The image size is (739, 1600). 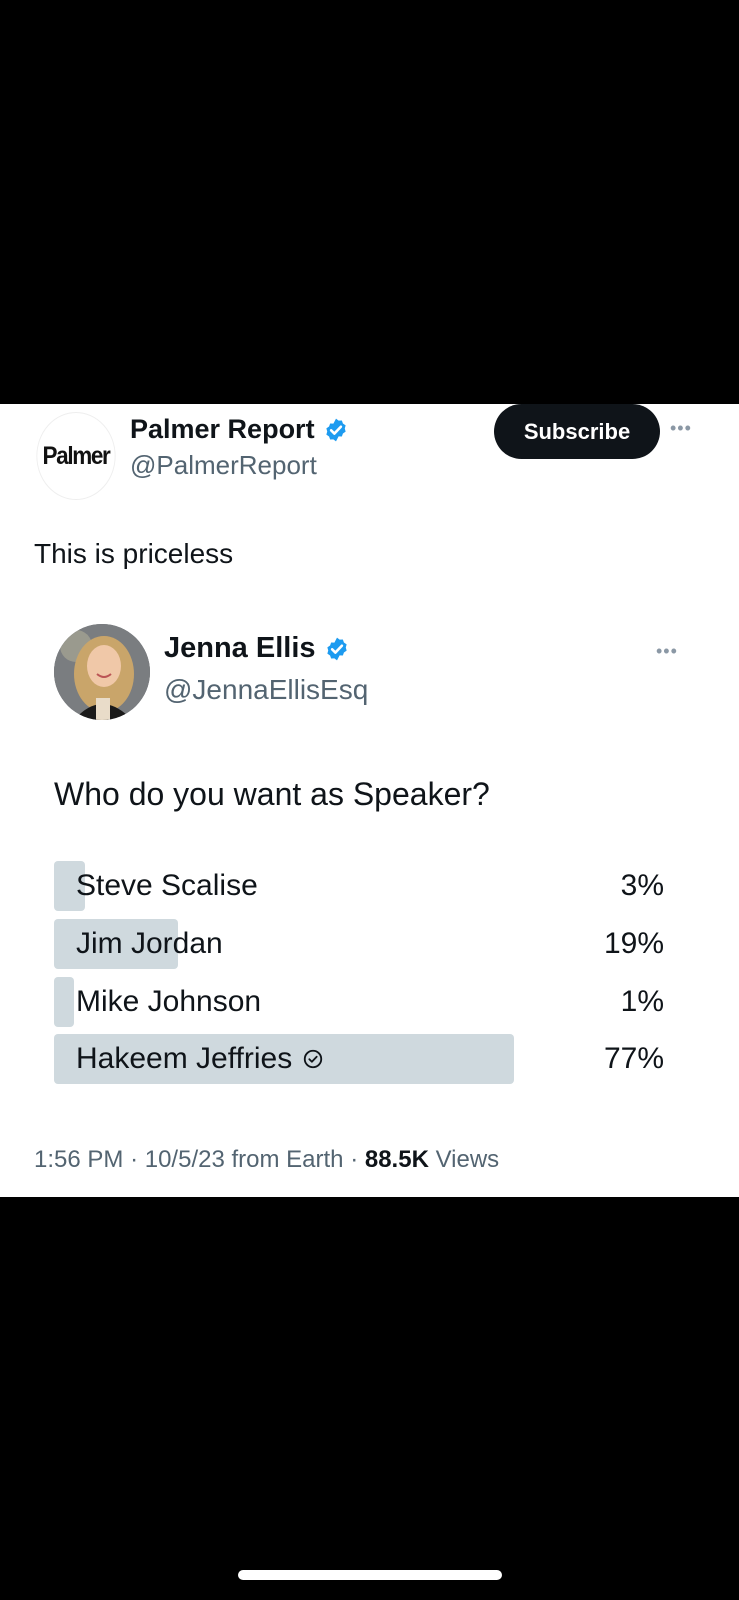 I want to click on views-label: Views, so click(x=467, y=1159).